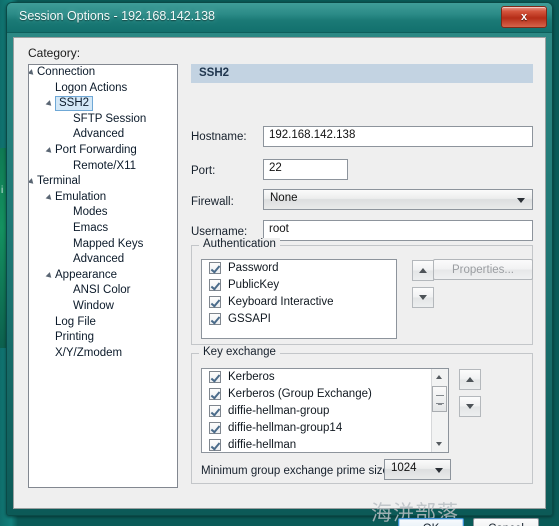 The width and height of the screenshot is (559, 526). I want to click on tree-item-remote-x11: Remote/X11, so click(103, 167).